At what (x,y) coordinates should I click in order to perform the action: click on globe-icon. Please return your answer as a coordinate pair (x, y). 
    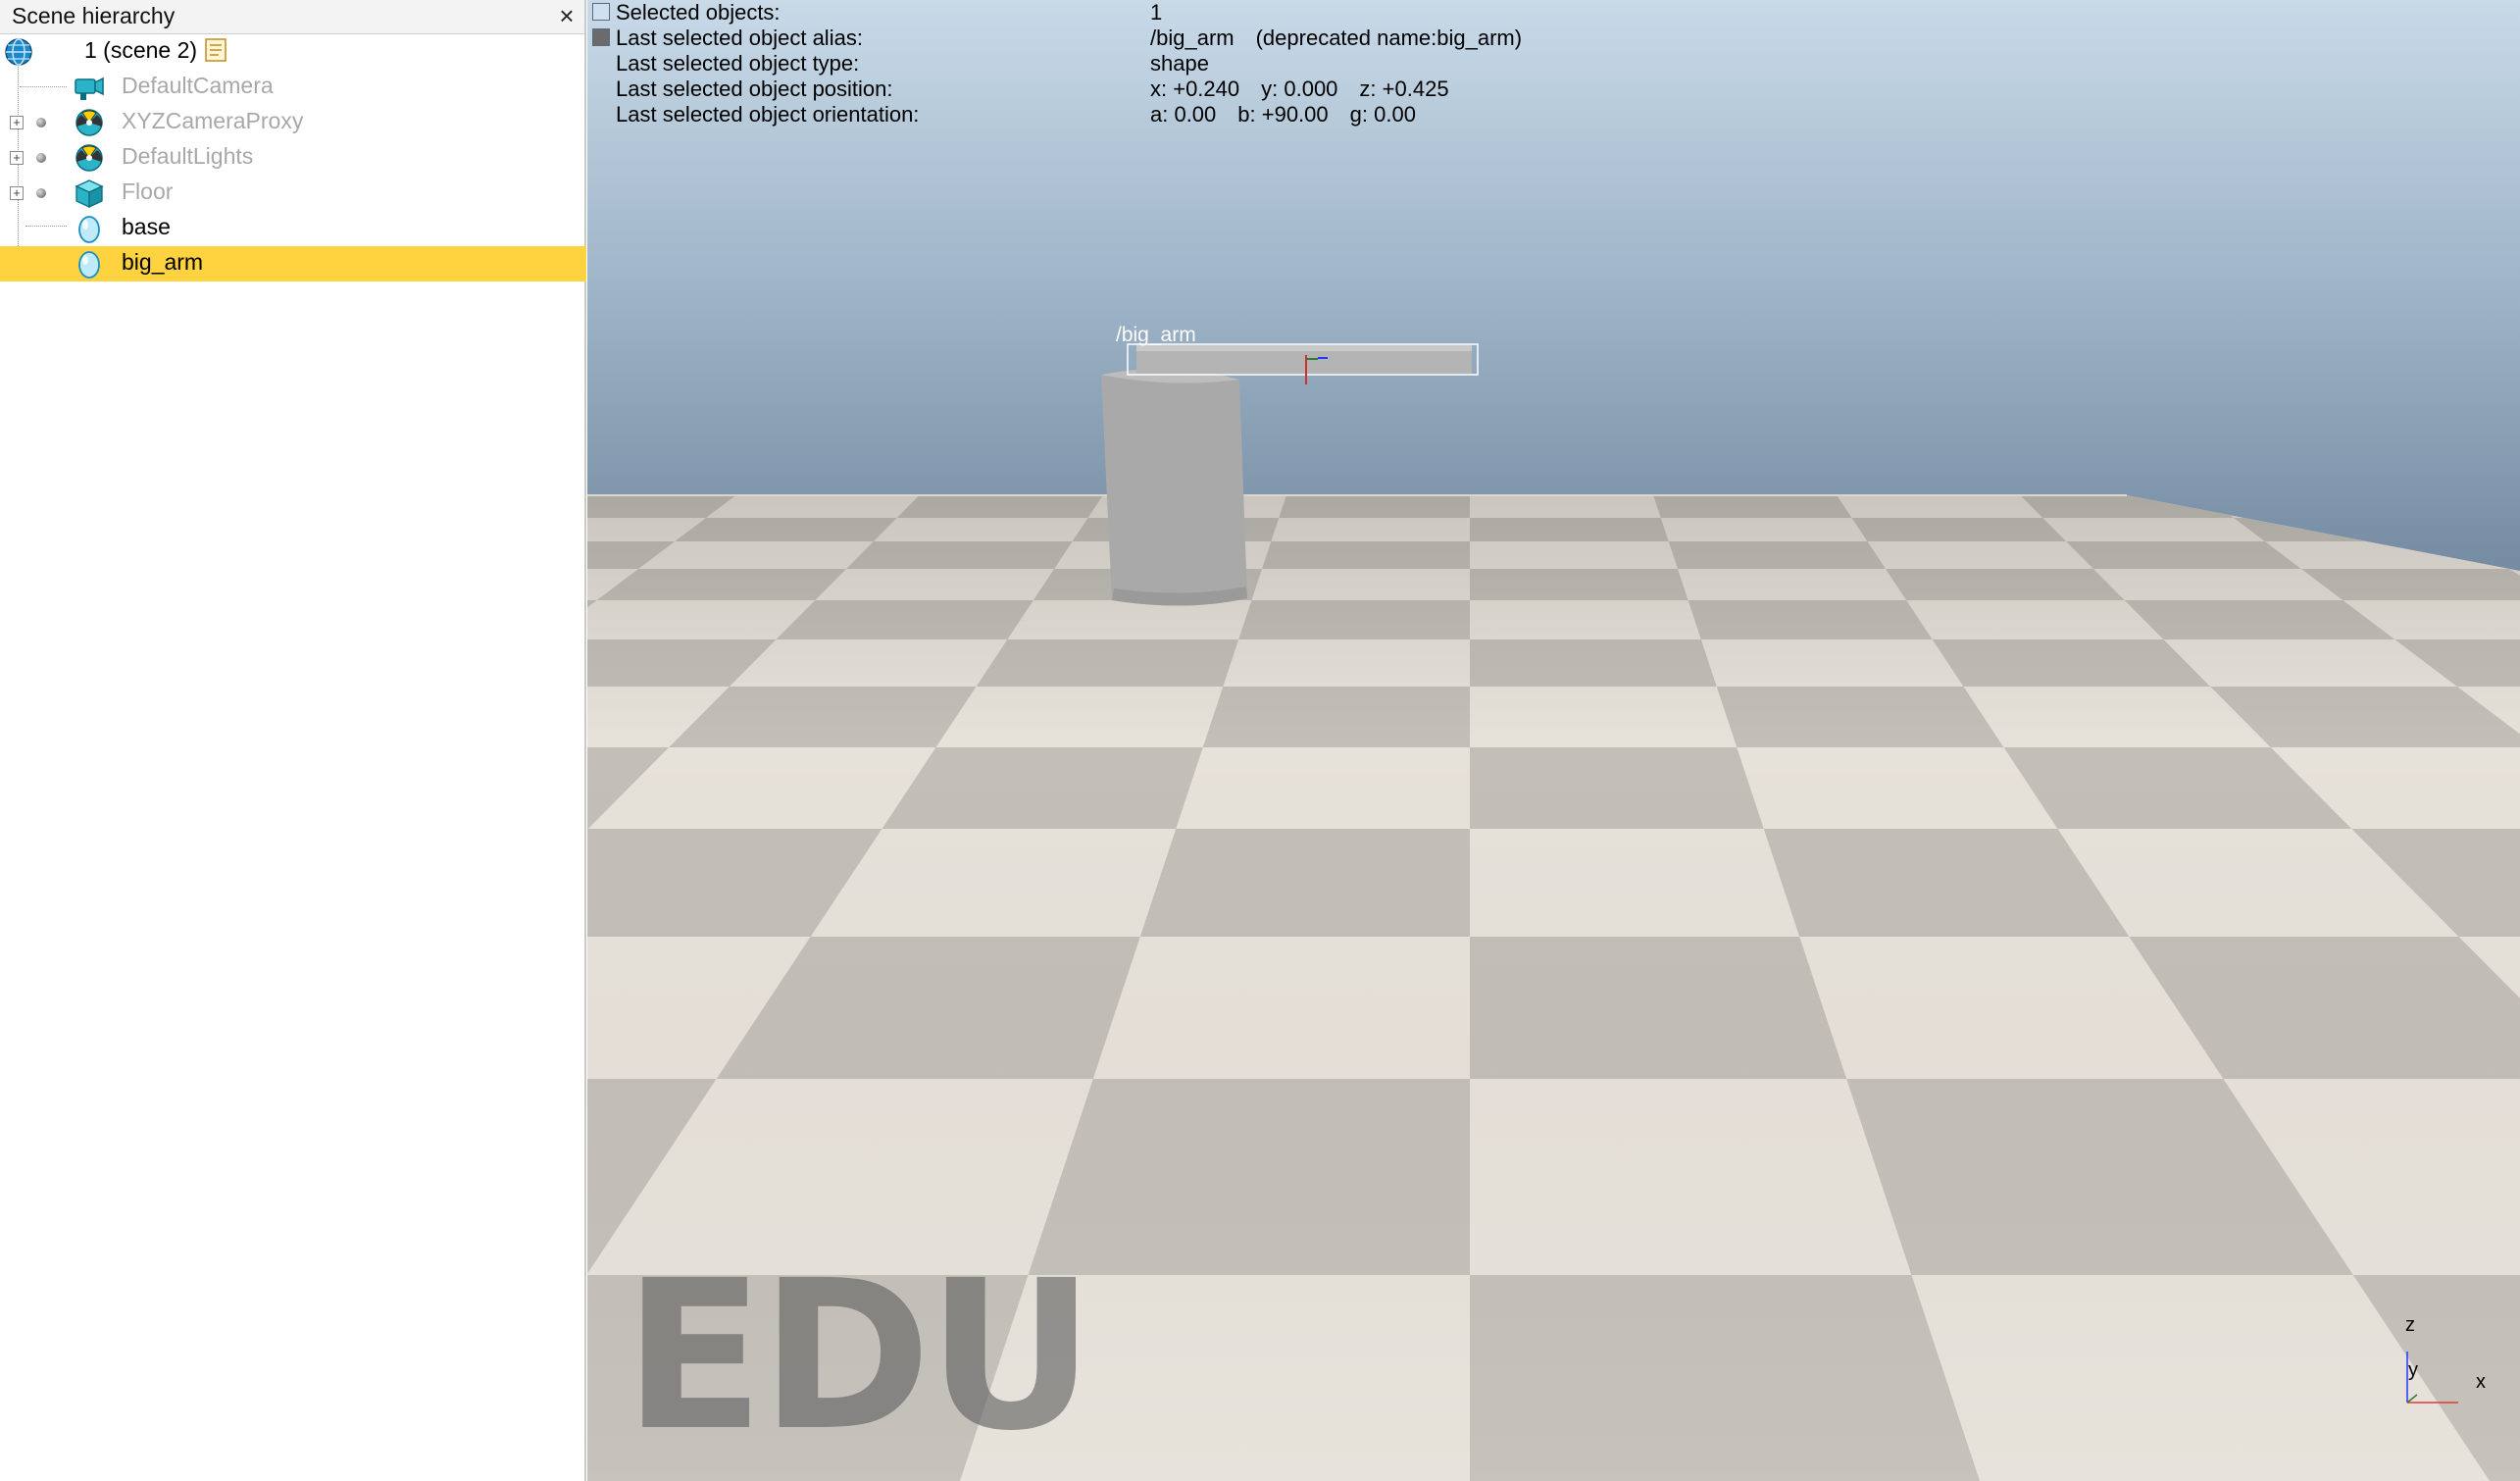
    Looking at the image, I should click on (18, 52).